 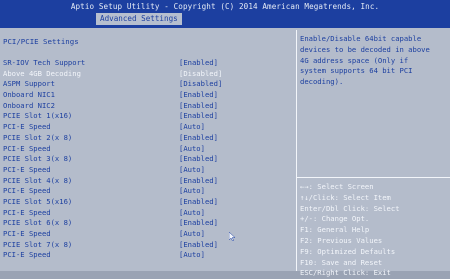 What do you see at coordinates (41, 41) in the screenshot?
I see `section-title: PCI/PCIE Settings` at bounding box center [41, 41].